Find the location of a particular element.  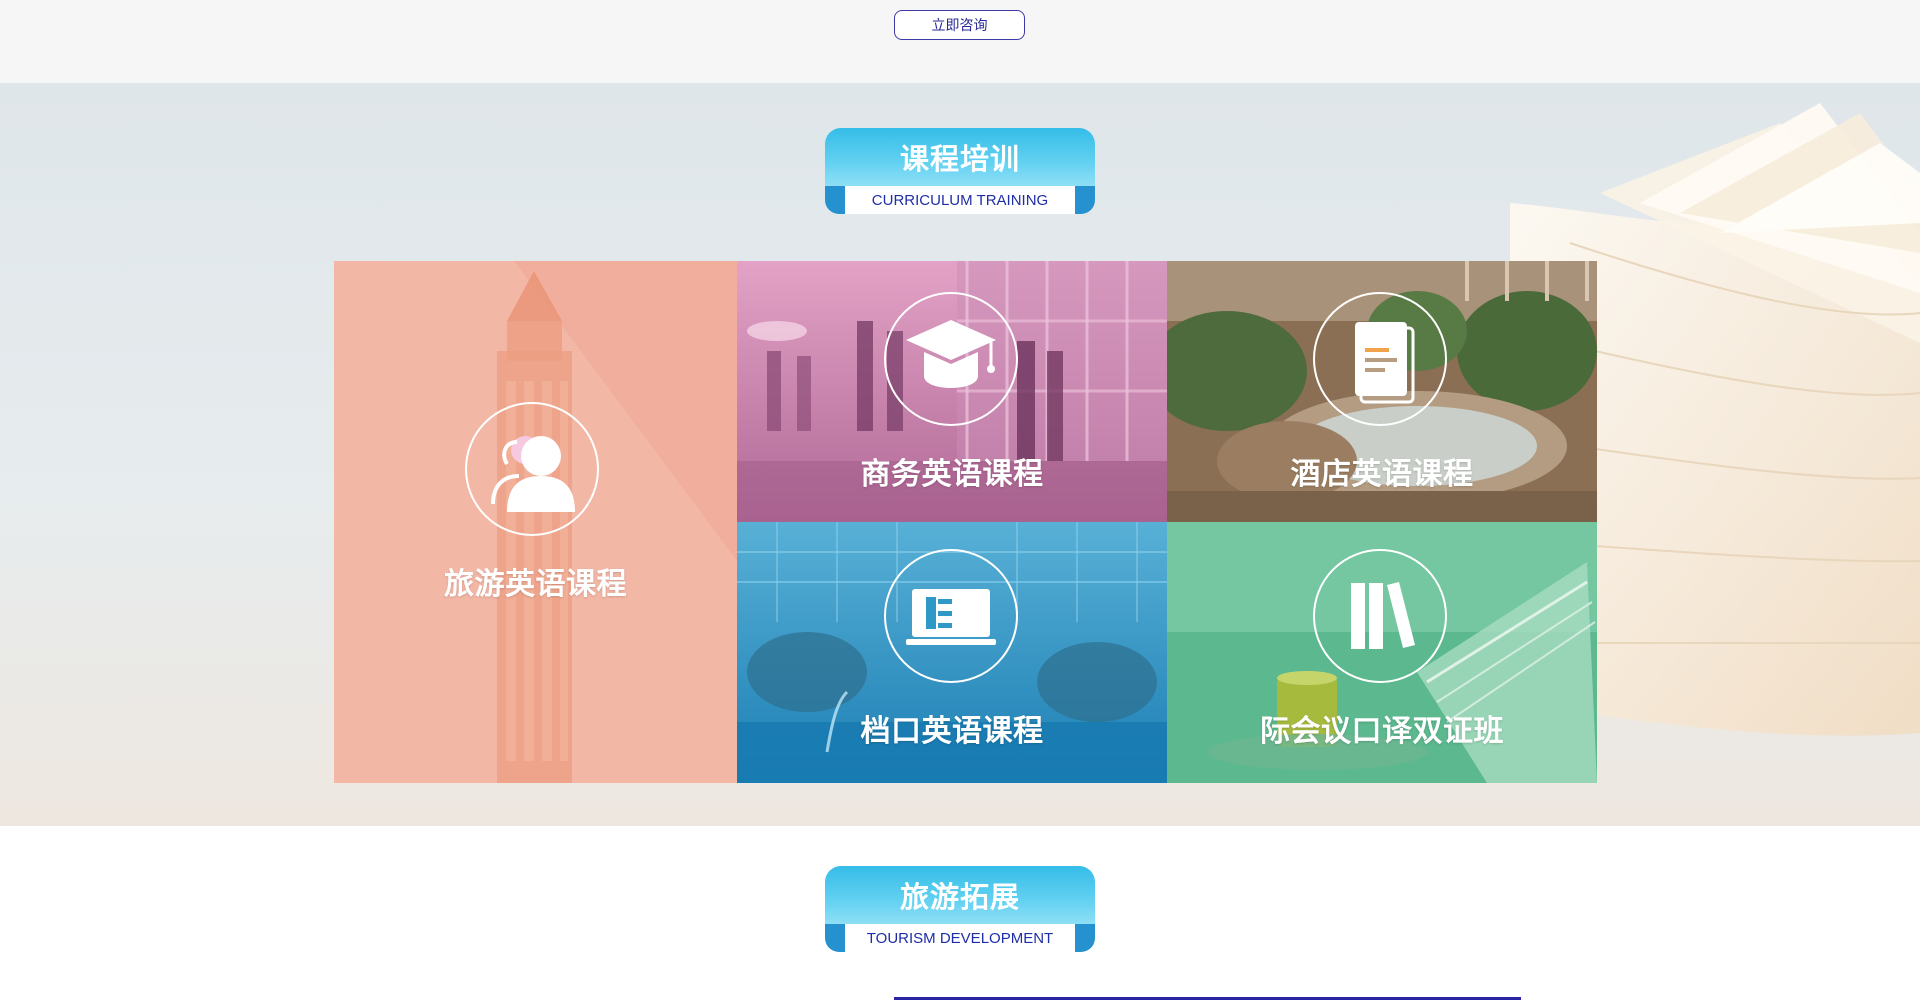

tile-business-english: 商务英语课程 is located at coordinates (952, 391).